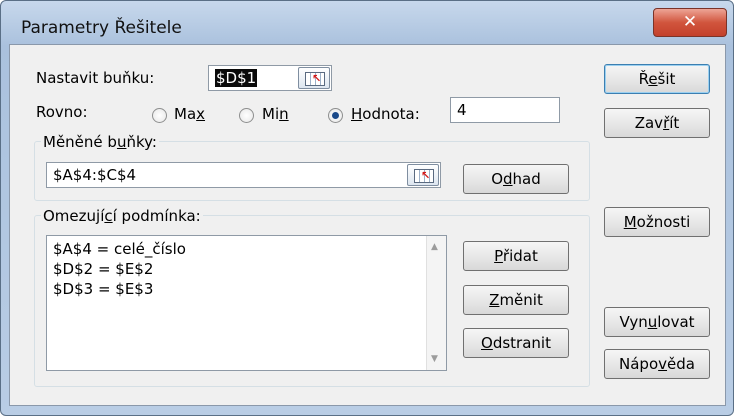 The image size is (734, 416). I want to click on changing-cells-input: $A$4:$C$4, so click(243, 175).